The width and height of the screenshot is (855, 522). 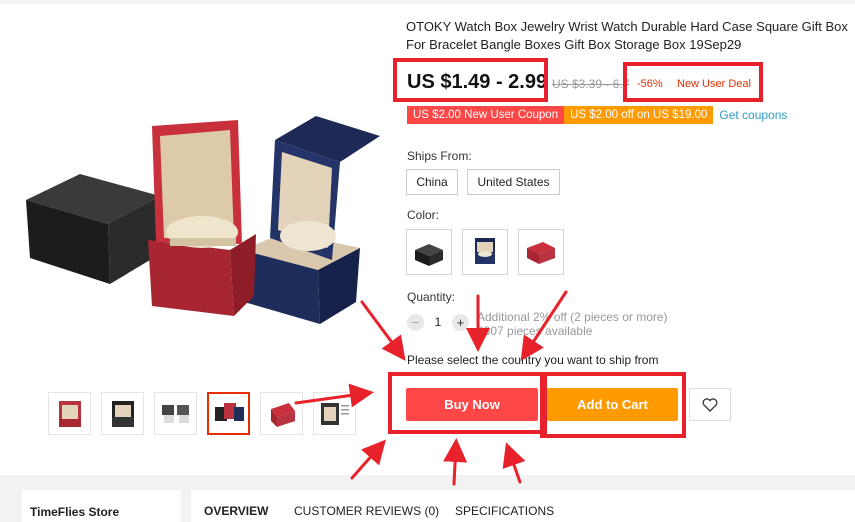 I want to click on color-swatch-red, so click(x=541, y=252).